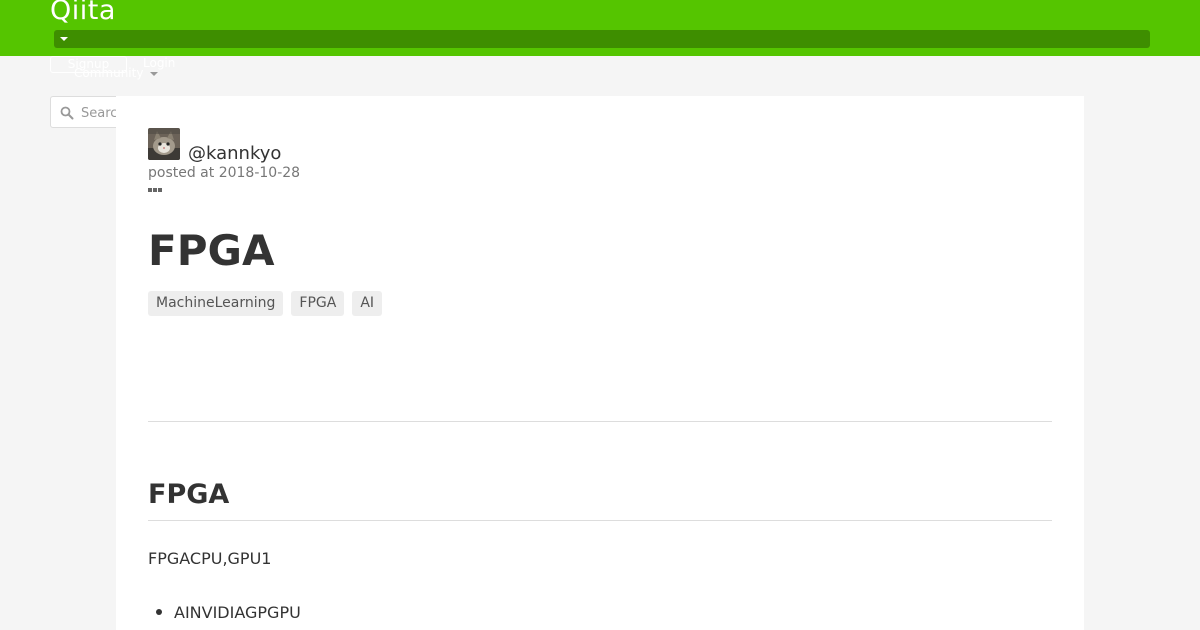  I want to click on section-heading: FPGA, so click(189, 494).